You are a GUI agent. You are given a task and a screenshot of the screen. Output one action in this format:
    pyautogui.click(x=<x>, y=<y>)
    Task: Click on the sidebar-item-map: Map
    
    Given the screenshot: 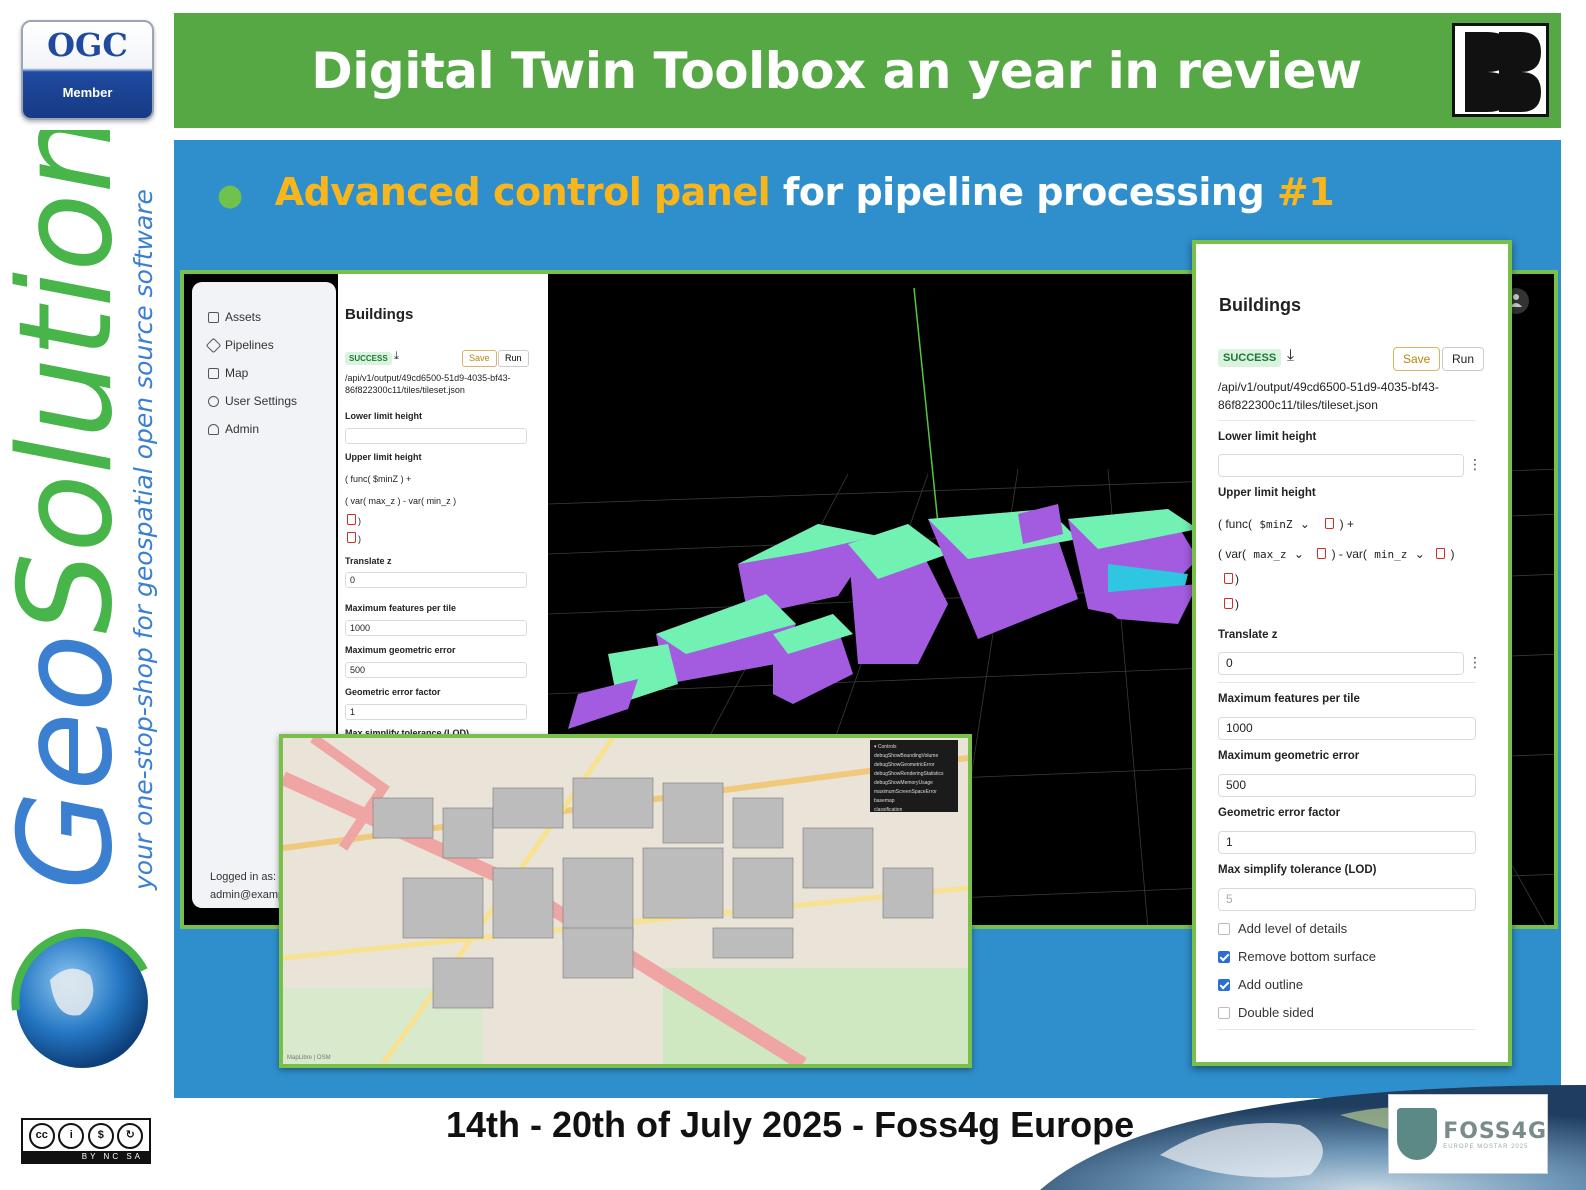 What is the action you would take?
    pyautogui.click(x=228, y=373)
    